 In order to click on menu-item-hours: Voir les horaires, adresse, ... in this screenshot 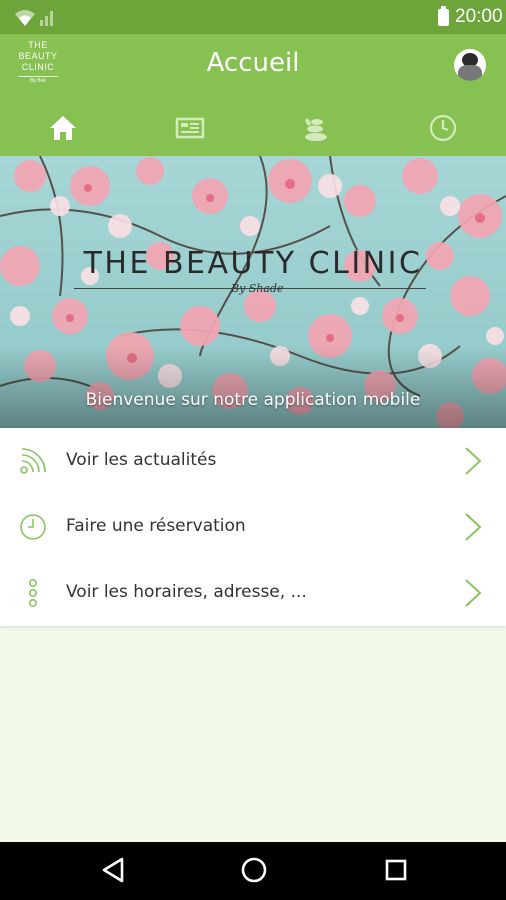, I will do `click(253, 593)`.